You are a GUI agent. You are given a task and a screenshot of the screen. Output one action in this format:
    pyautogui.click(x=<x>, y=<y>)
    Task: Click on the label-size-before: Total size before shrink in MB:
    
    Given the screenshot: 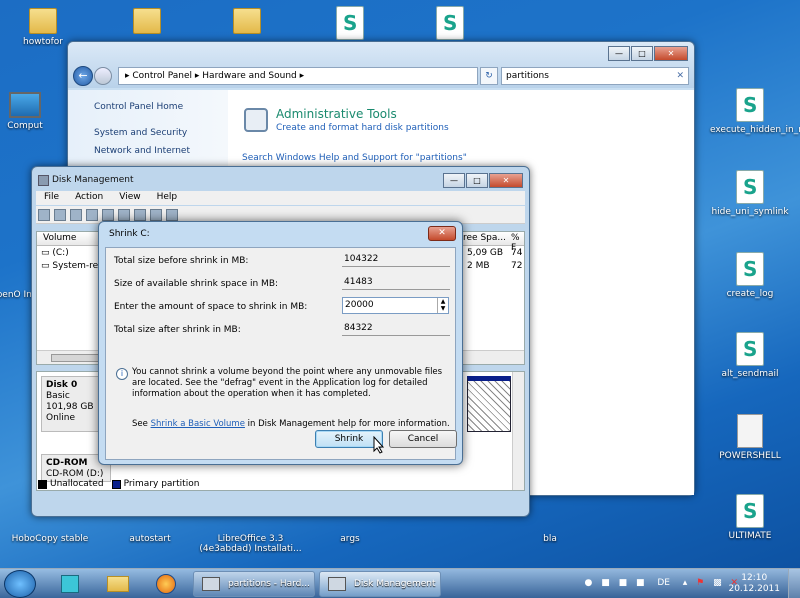 What is the action you would take?
    pyautogui.click(x=181, y=261)
    